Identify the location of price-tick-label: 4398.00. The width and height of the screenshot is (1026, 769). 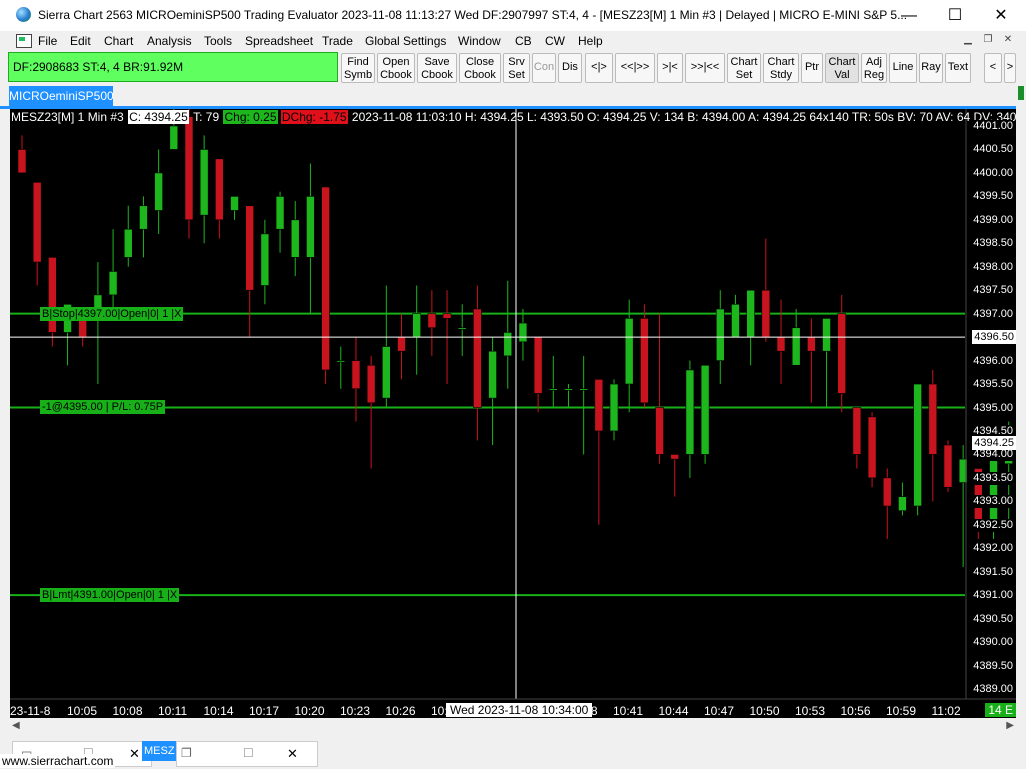
(993, 267).